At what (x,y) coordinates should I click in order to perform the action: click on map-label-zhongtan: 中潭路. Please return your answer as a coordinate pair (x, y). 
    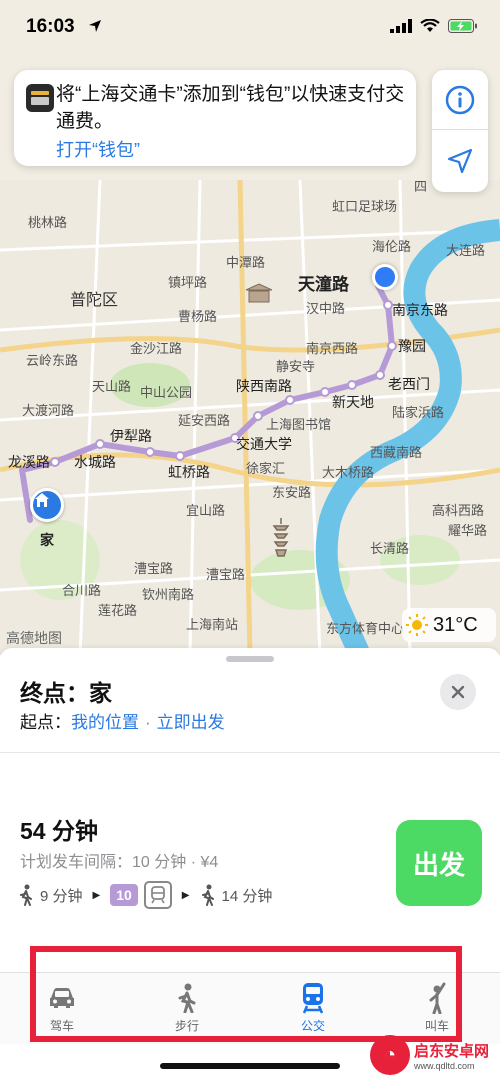
    Looking at the image, I should click on (246, 263).